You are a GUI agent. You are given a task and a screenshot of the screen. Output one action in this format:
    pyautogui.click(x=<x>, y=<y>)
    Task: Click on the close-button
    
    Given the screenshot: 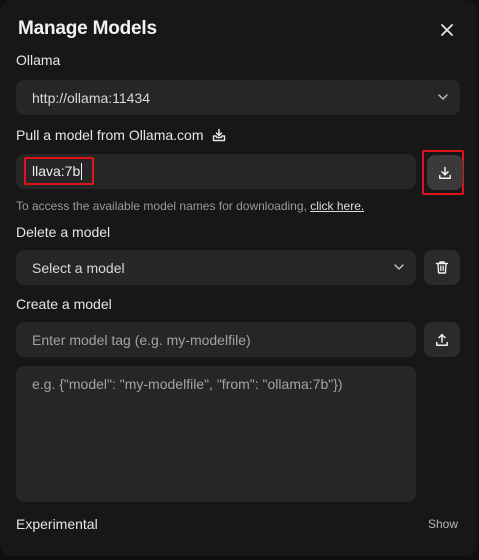 What is the action you would take?
    pyautogui.click(x=447, y=30)
    